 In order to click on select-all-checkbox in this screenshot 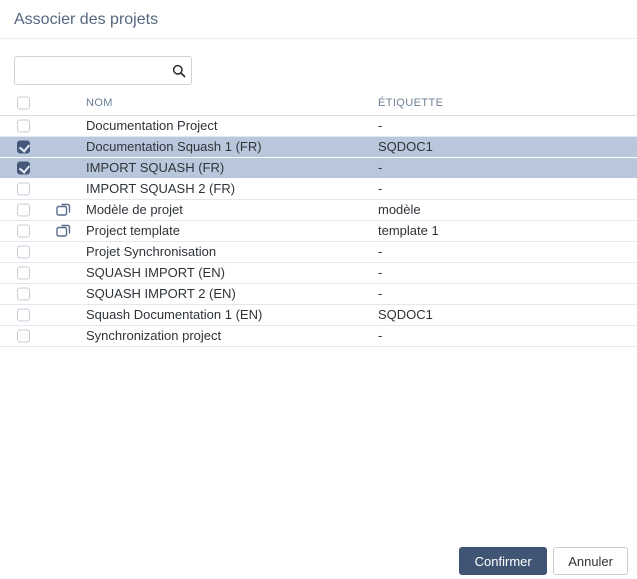, I will do `click(23, 103)`.